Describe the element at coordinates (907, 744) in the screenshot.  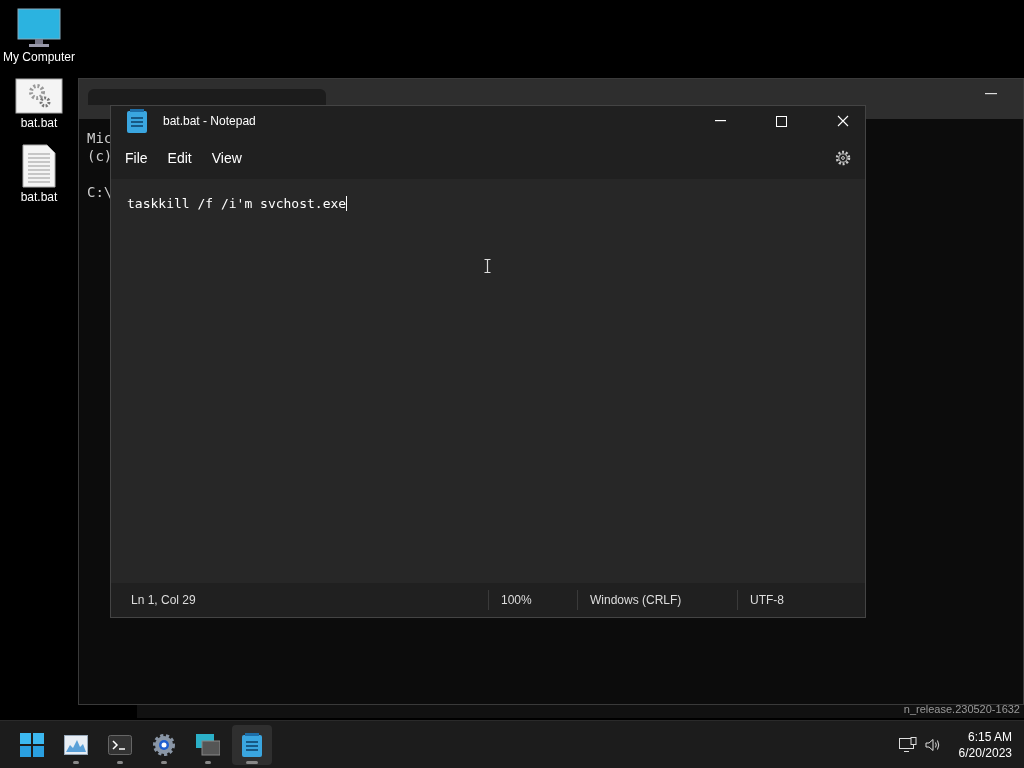
I see `network-icon` at that location.